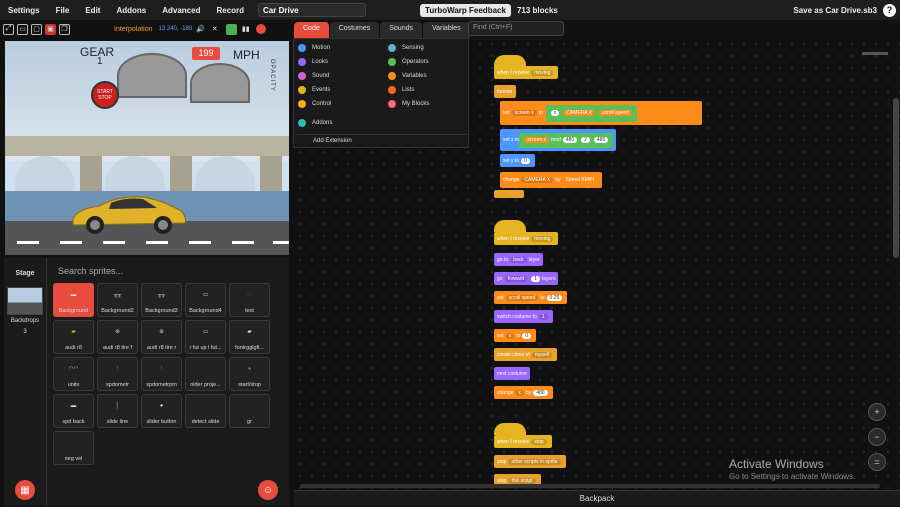 Image resolution: width=900 pixels, height=507 pixels. I want to click on costume-dropdown: 1, so click(543, 316).